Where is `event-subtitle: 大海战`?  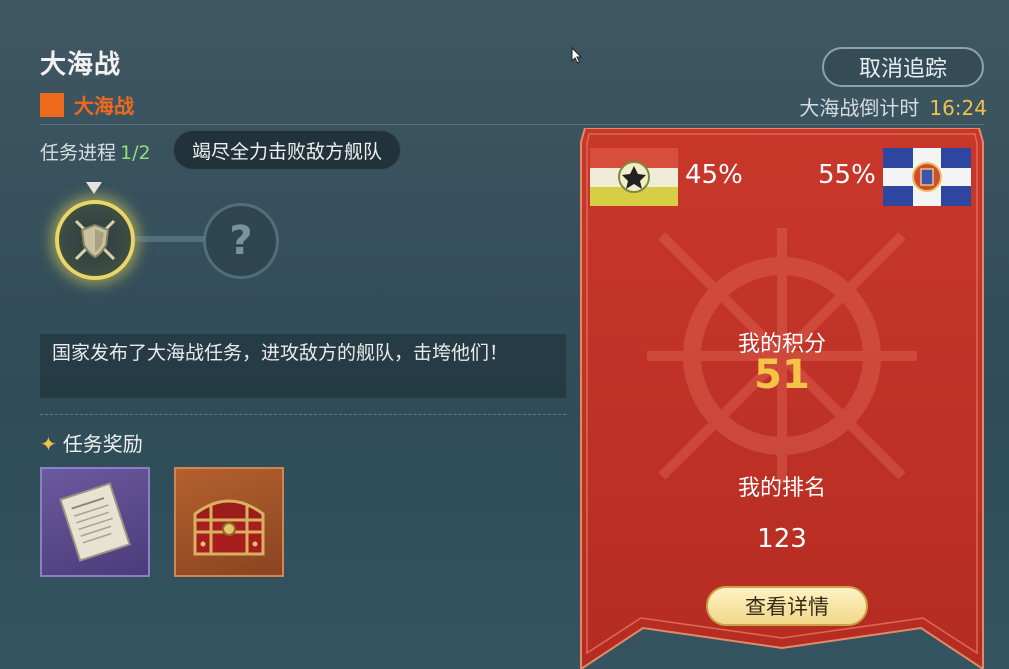 event-subtitle: 大海战 is located at coordinates (87, 104).